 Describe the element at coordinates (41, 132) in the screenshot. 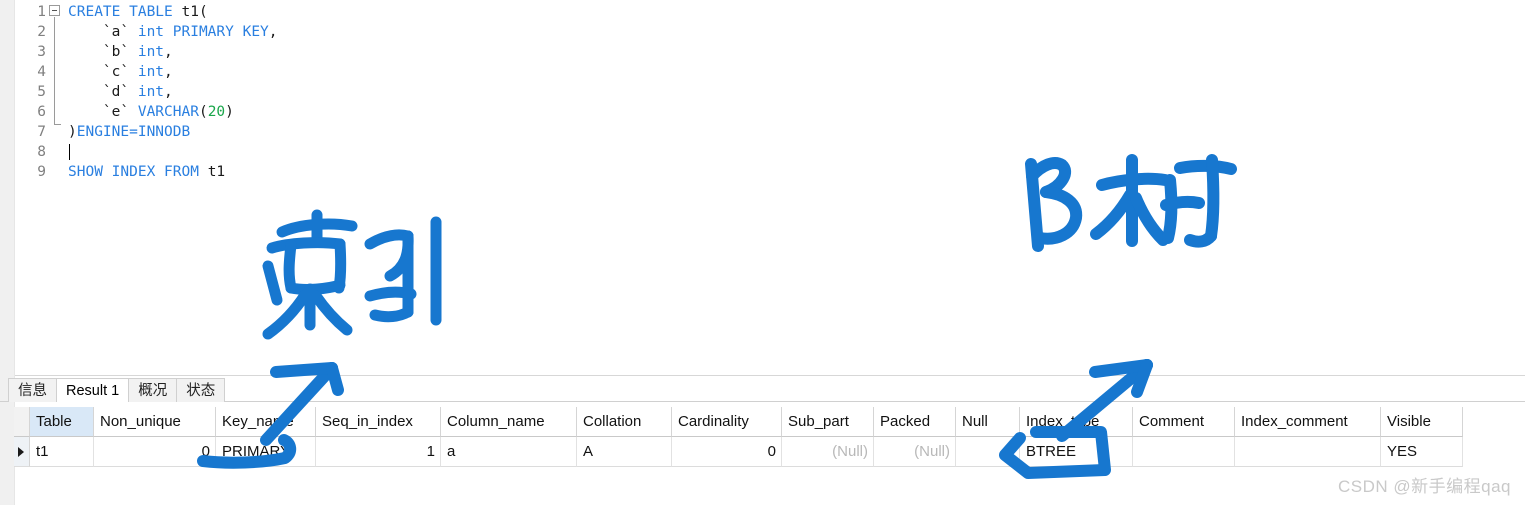

I see `line-number: 7` at that location.